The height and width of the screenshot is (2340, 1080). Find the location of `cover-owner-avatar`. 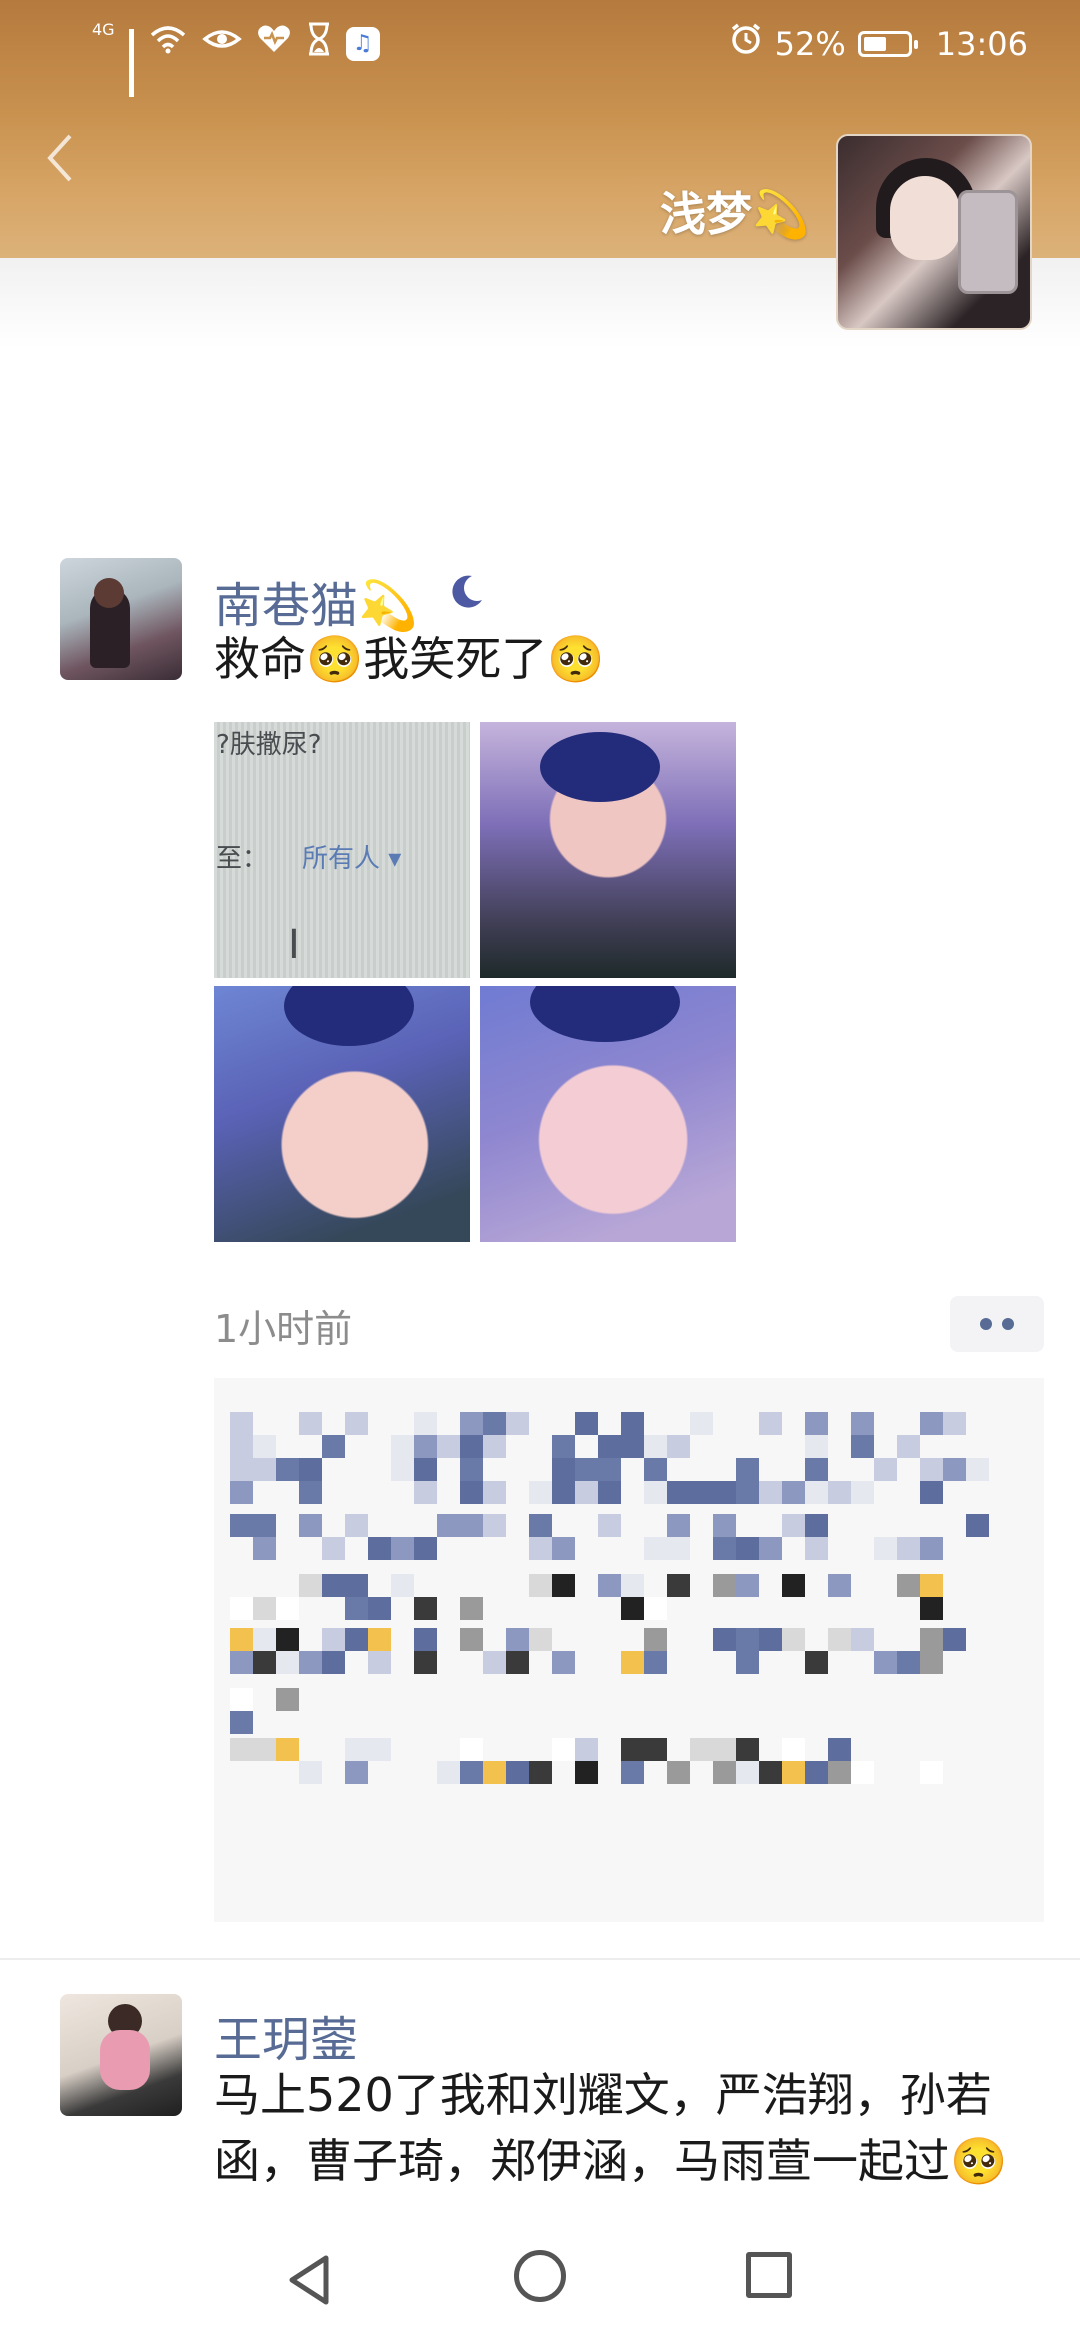

cover-owner-avatar is located at coordinates (934, 232).